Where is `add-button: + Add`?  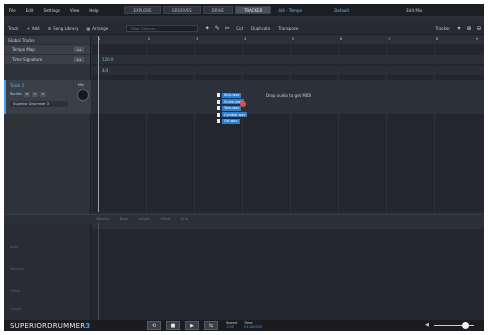 add-button: + Add is located at coordinates (32, 28).